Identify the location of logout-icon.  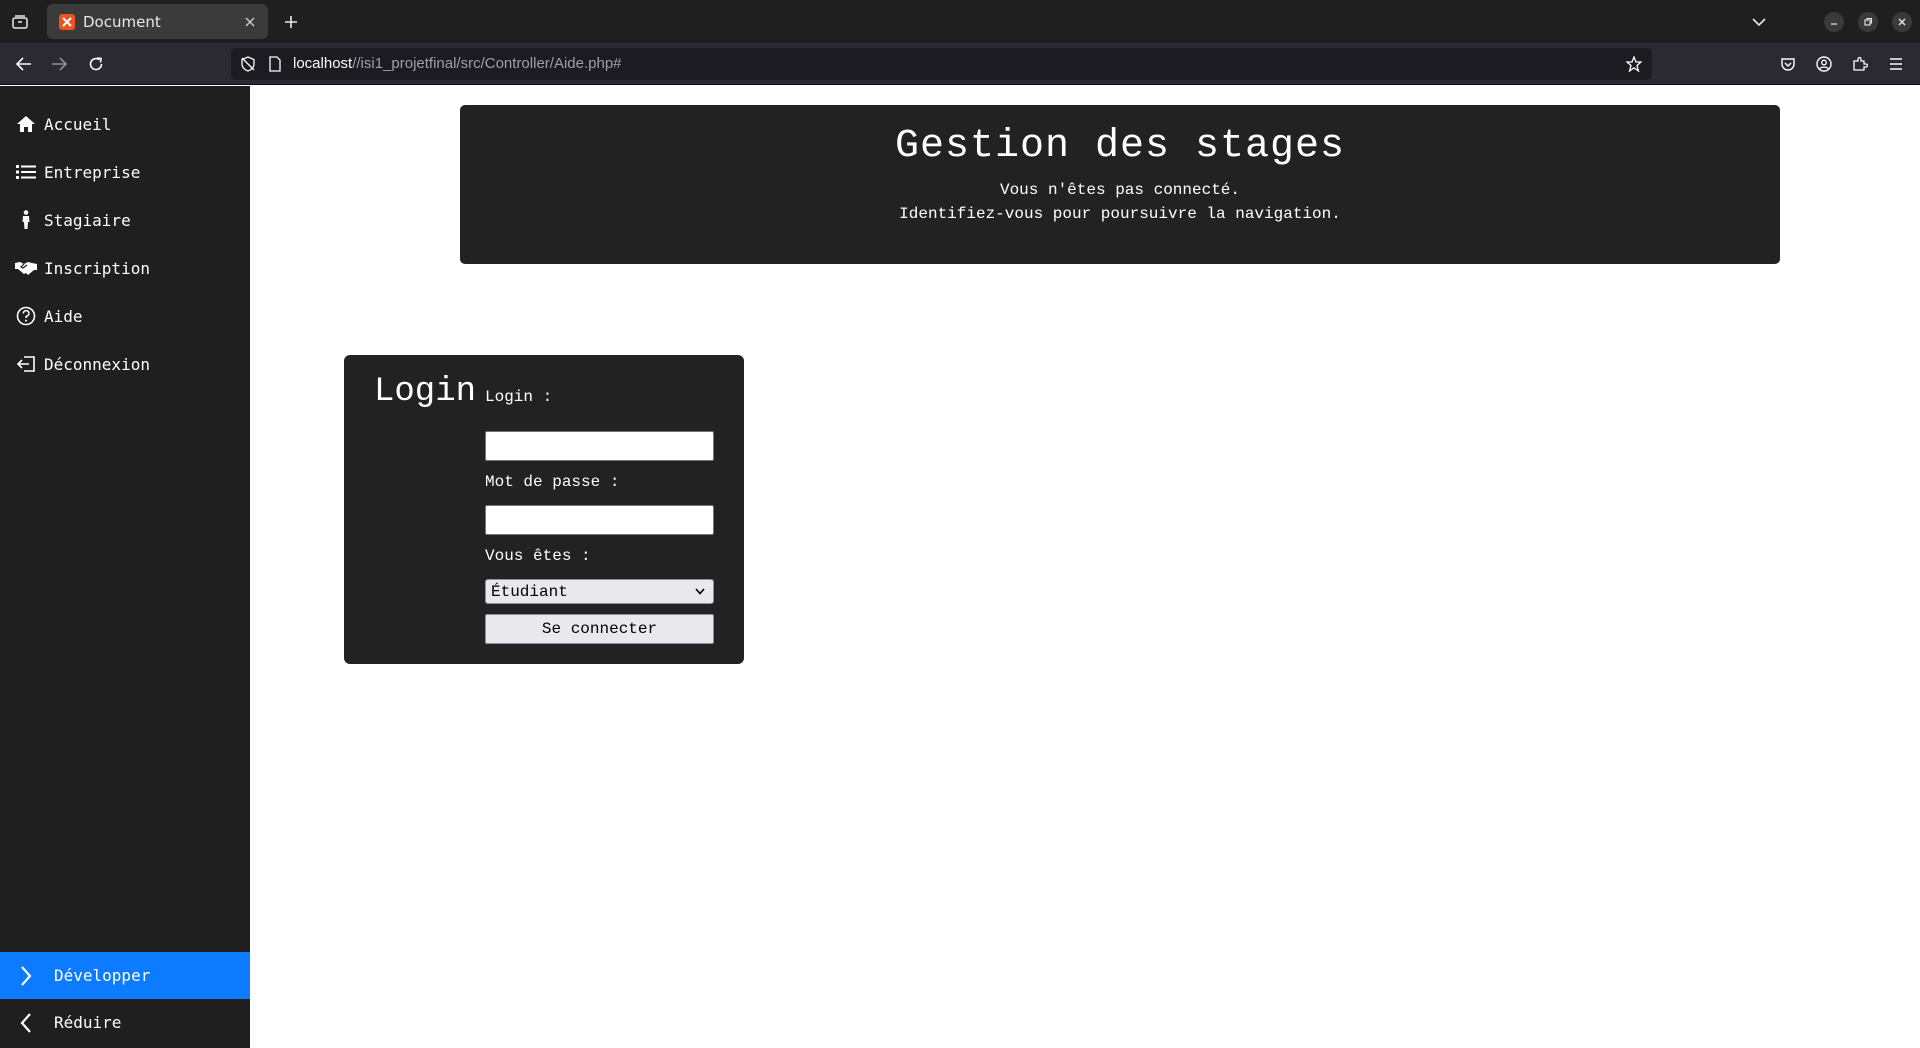
(26, 364).